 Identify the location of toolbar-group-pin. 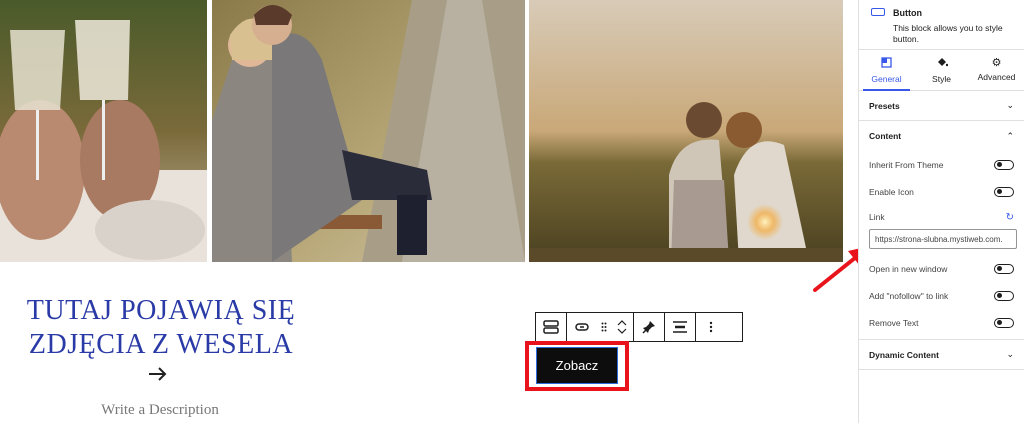
(649, 327).